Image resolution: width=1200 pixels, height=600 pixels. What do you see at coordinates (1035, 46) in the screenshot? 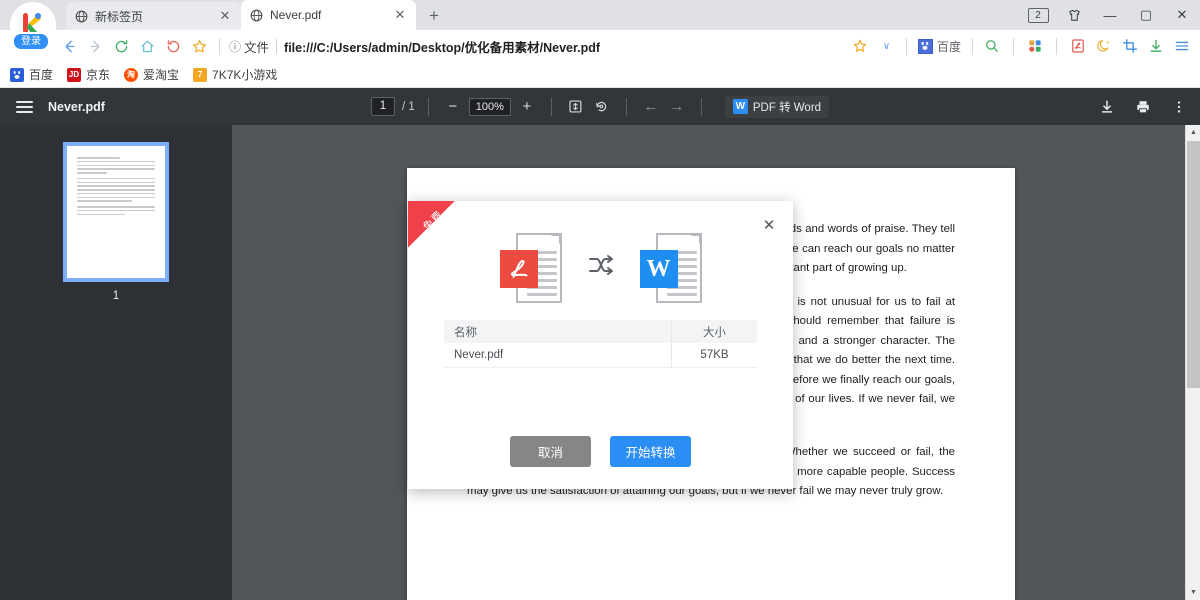
I see `apps-grid-icon` at bounding box center [1035, 46].